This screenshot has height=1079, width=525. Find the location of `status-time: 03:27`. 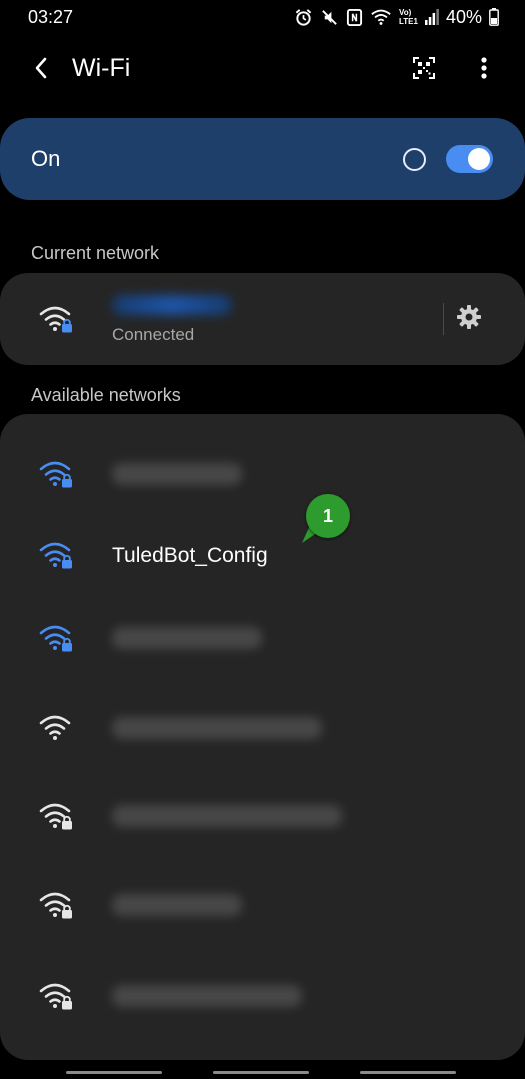

status-time: 03:27 is located at coordinates (51, 16).